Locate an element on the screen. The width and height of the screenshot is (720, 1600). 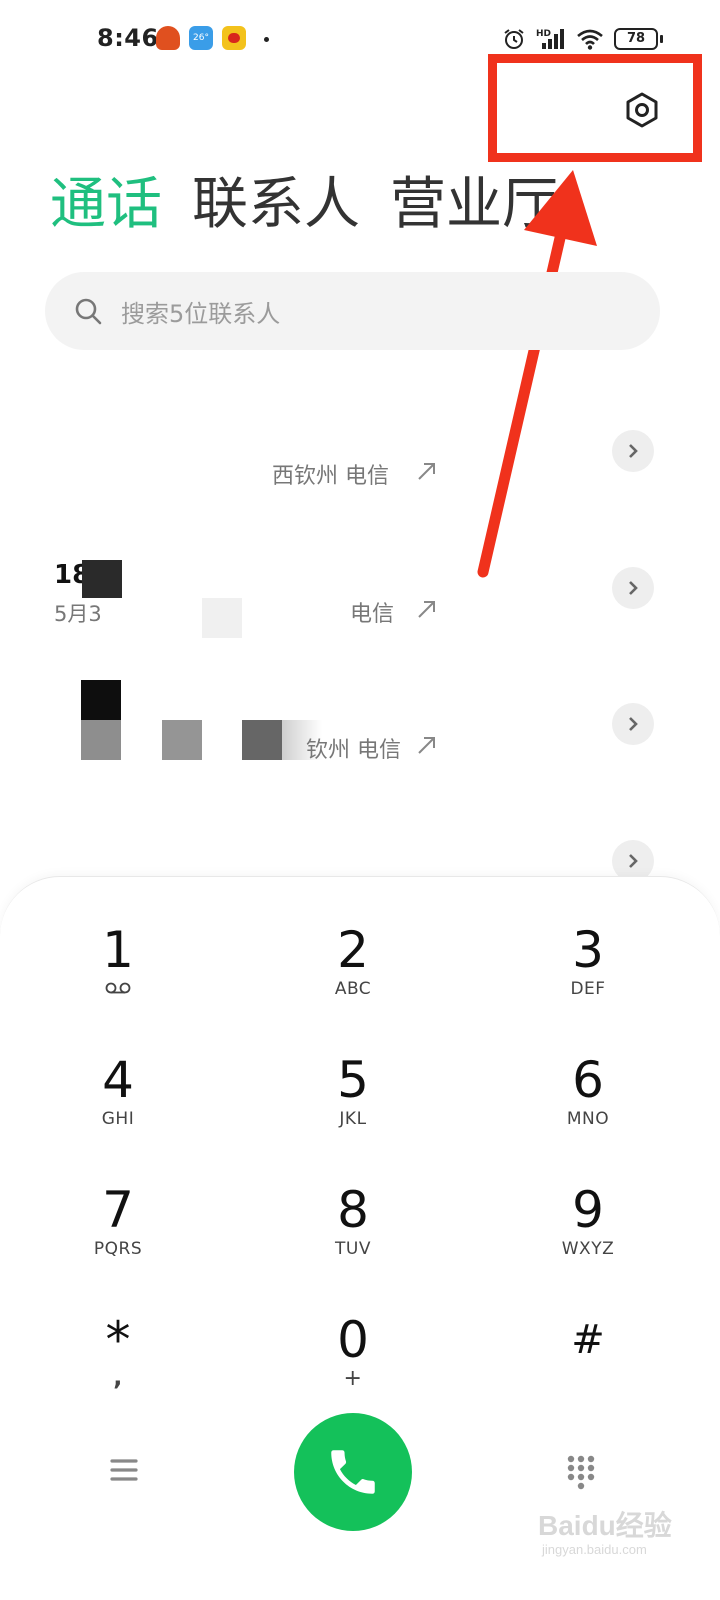
dial-key-7: 7 PQRS is located at coordinates (118, 1236).